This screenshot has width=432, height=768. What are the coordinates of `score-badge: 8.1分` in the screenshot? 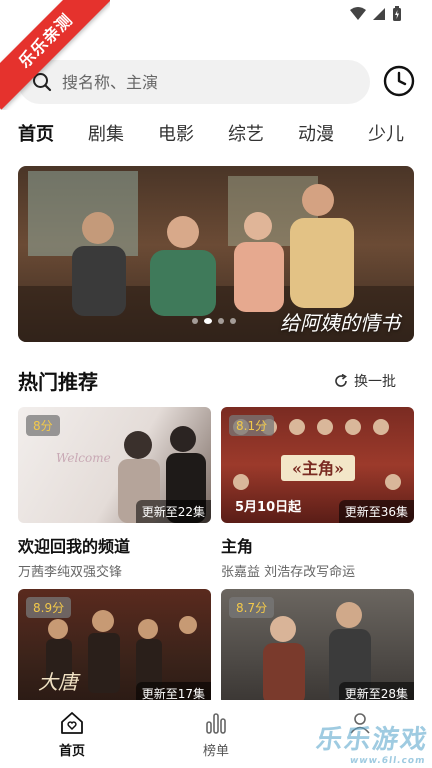 It's located at (252, 425).